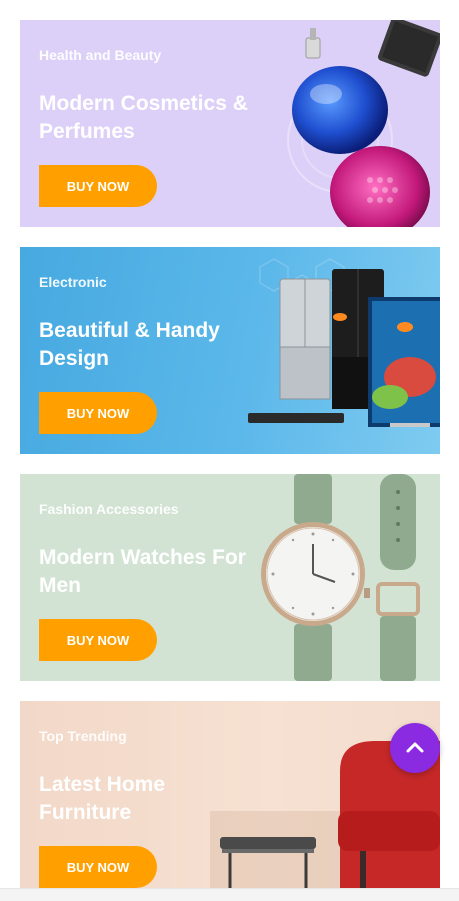 The width and height of the screenshot is (459, 901). Describe the element at coordinates (143, 117) in the screenshot. I see `banner-title: Modern Cosmetics & Perfumes` at that location.